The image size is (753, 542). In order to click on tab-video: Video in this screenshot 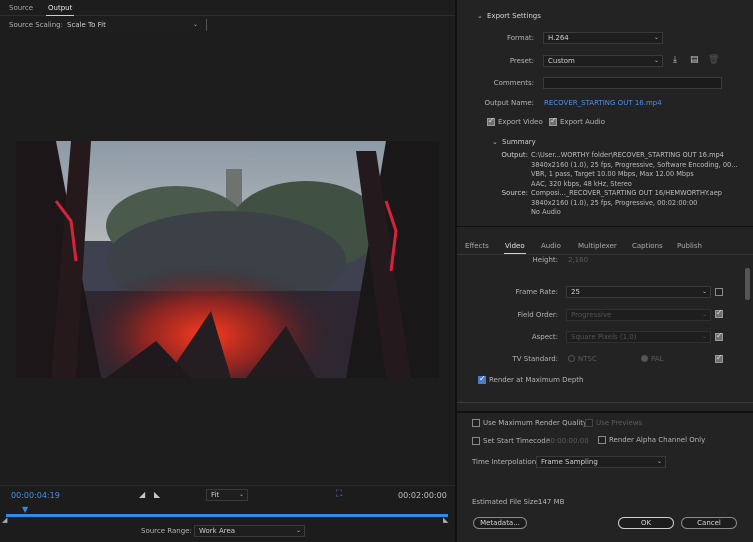, I will do `click(515, 248)`.